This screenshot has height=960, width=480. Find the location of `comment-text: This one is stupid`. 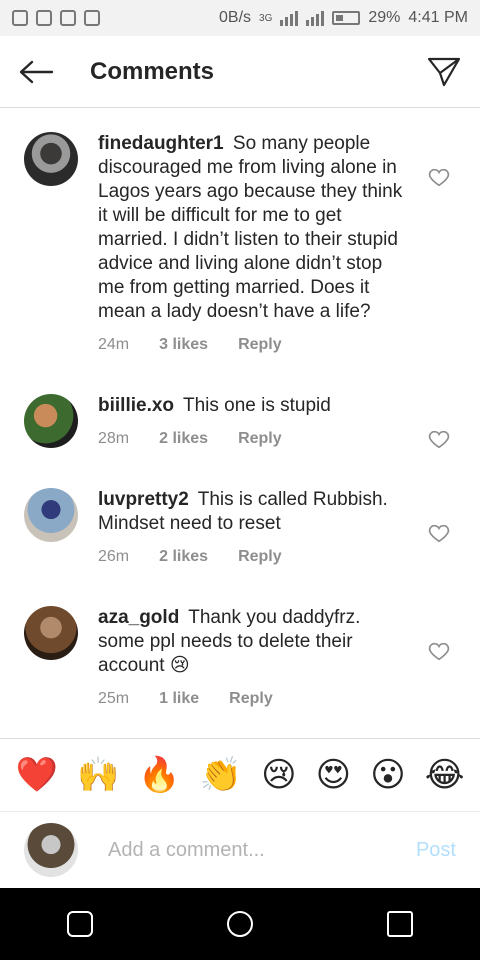

comment-text: This one is stupid is located at coordinates (256, 405).